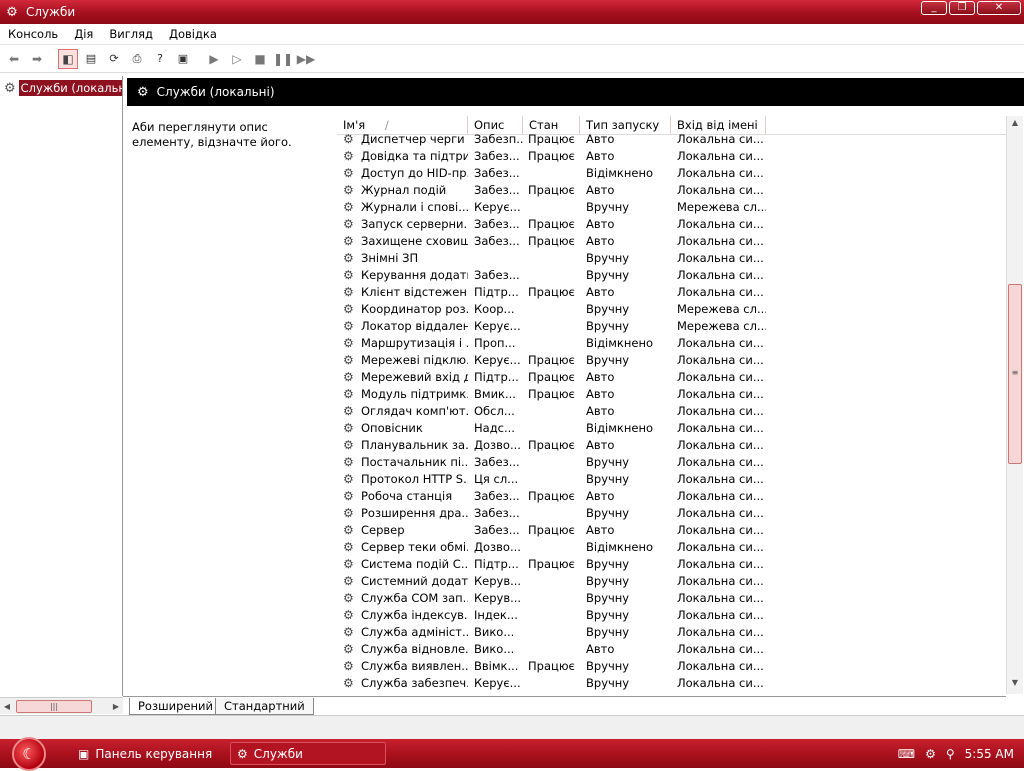 The height and width of the screenshot is (771, 1024). Describe the element at coordinates (1015, 685) in the screenshot. I see `scroll-down-icon: ▼` at that location.